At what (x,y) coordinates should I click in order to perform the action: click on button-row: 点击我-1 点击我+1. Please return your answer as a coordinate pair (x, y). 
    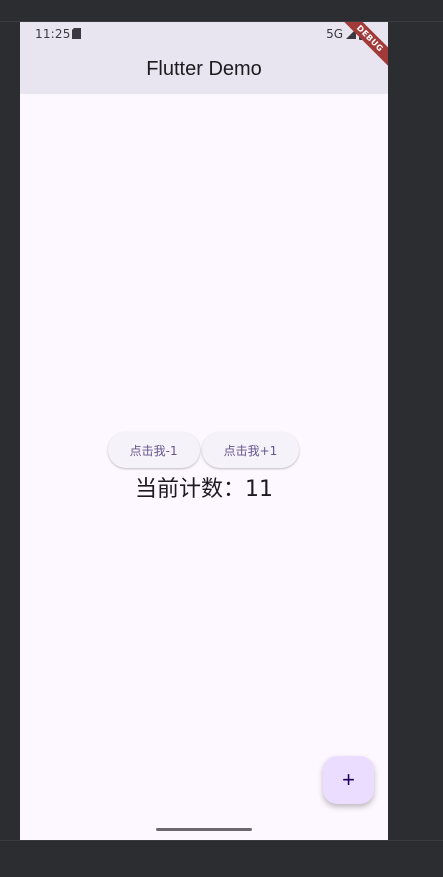
    Looking at the image, I should click on (203, 450).